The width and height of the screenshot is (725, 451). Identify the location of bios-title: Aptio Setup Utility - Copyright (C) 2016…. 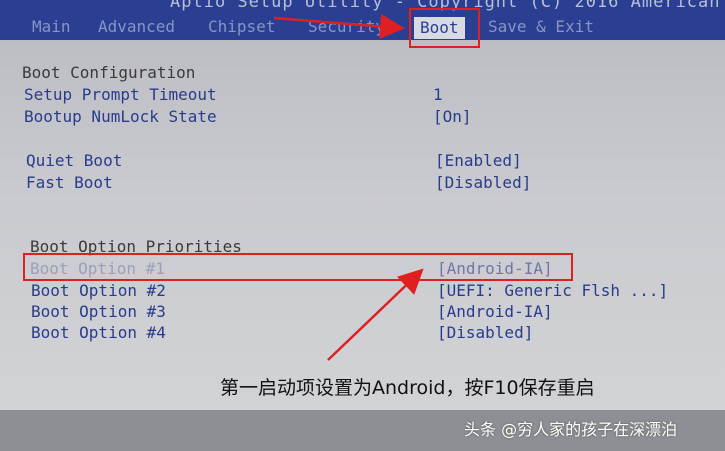
(445, 6).